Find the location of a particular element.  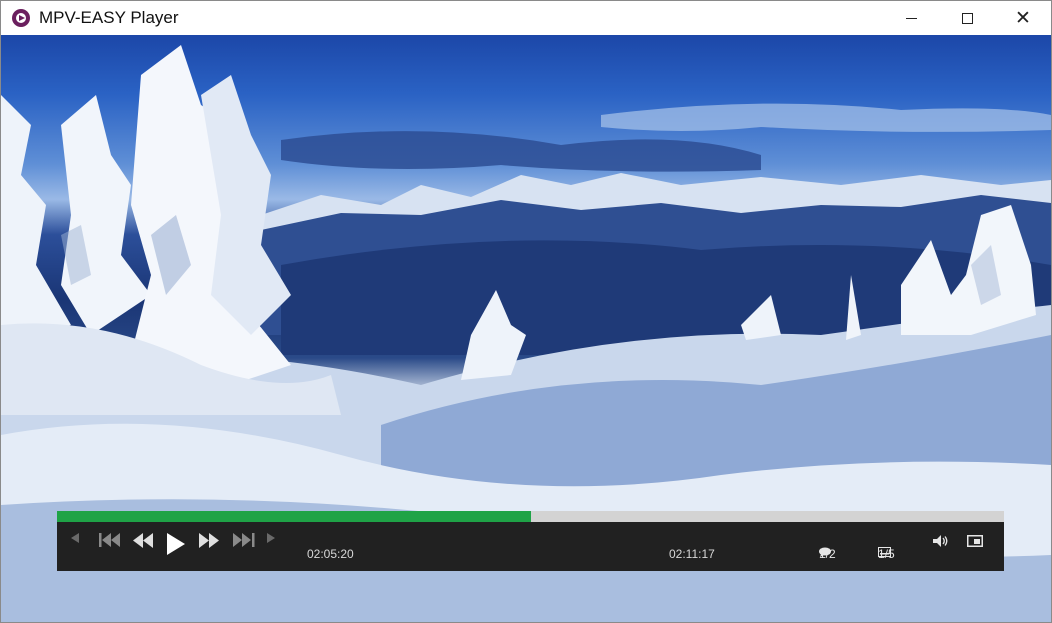

fullscreen-icon is located at coordinates (975, 541).